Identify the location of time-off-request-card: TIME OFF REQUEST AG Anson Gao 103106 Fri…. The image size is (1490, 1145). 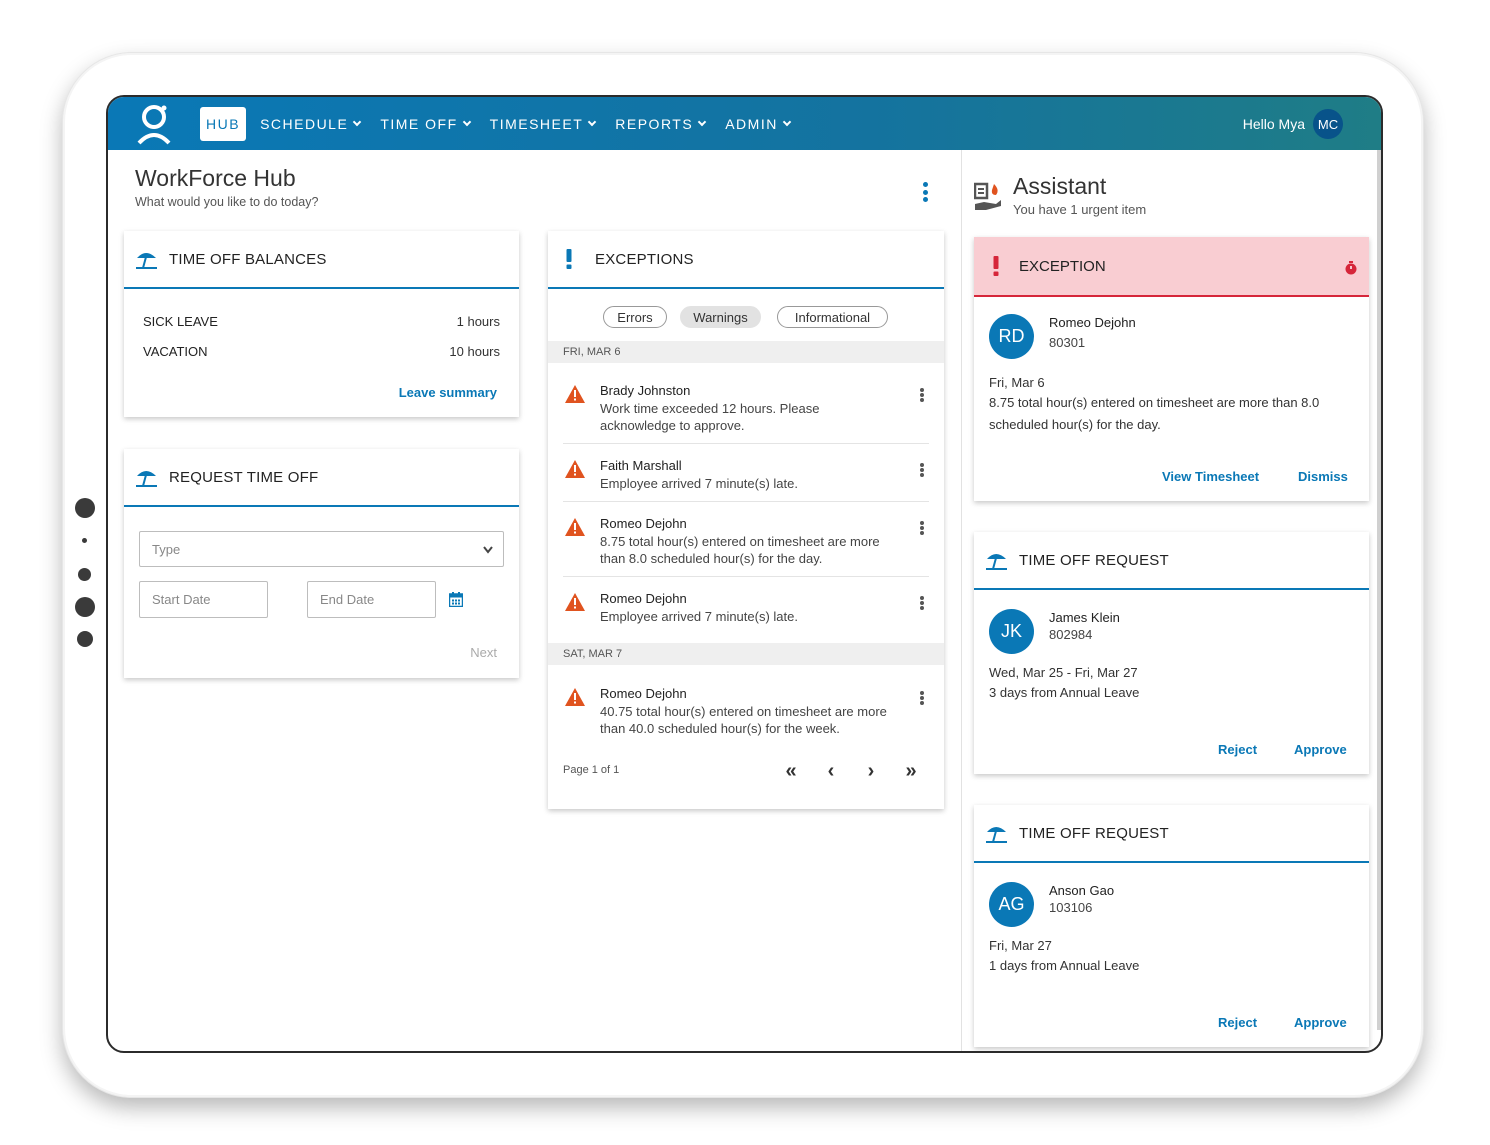
(1171, 926).